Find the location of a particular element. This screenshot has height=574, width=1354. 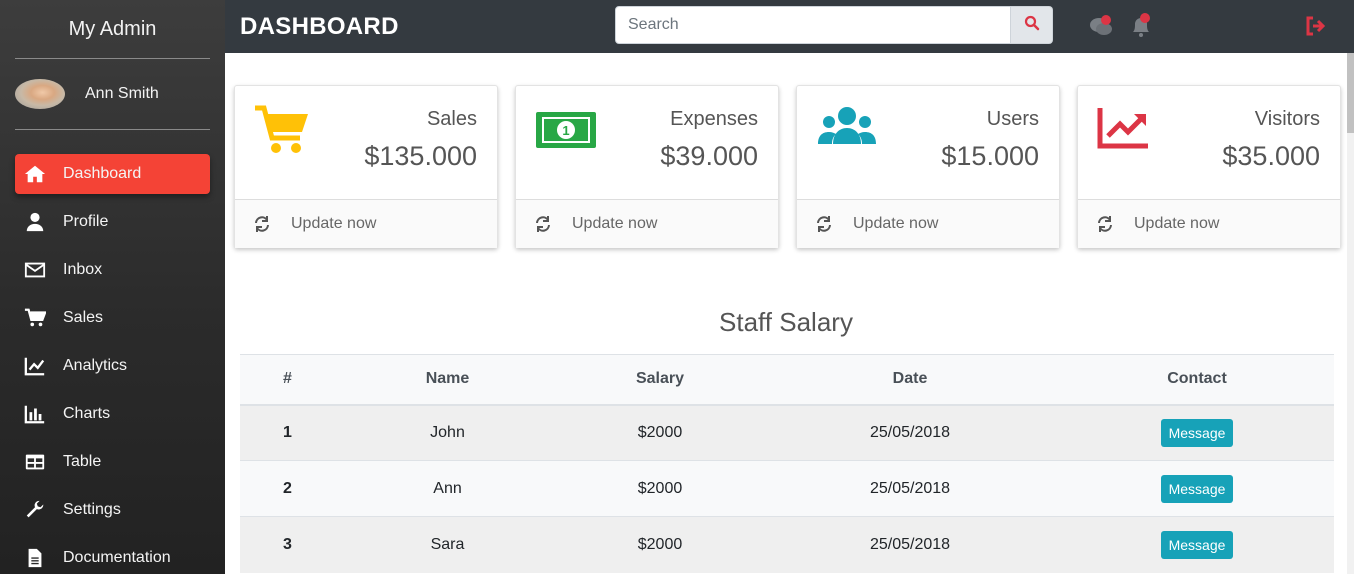

brand-title: My Admin is located at coordinates (112, 29).